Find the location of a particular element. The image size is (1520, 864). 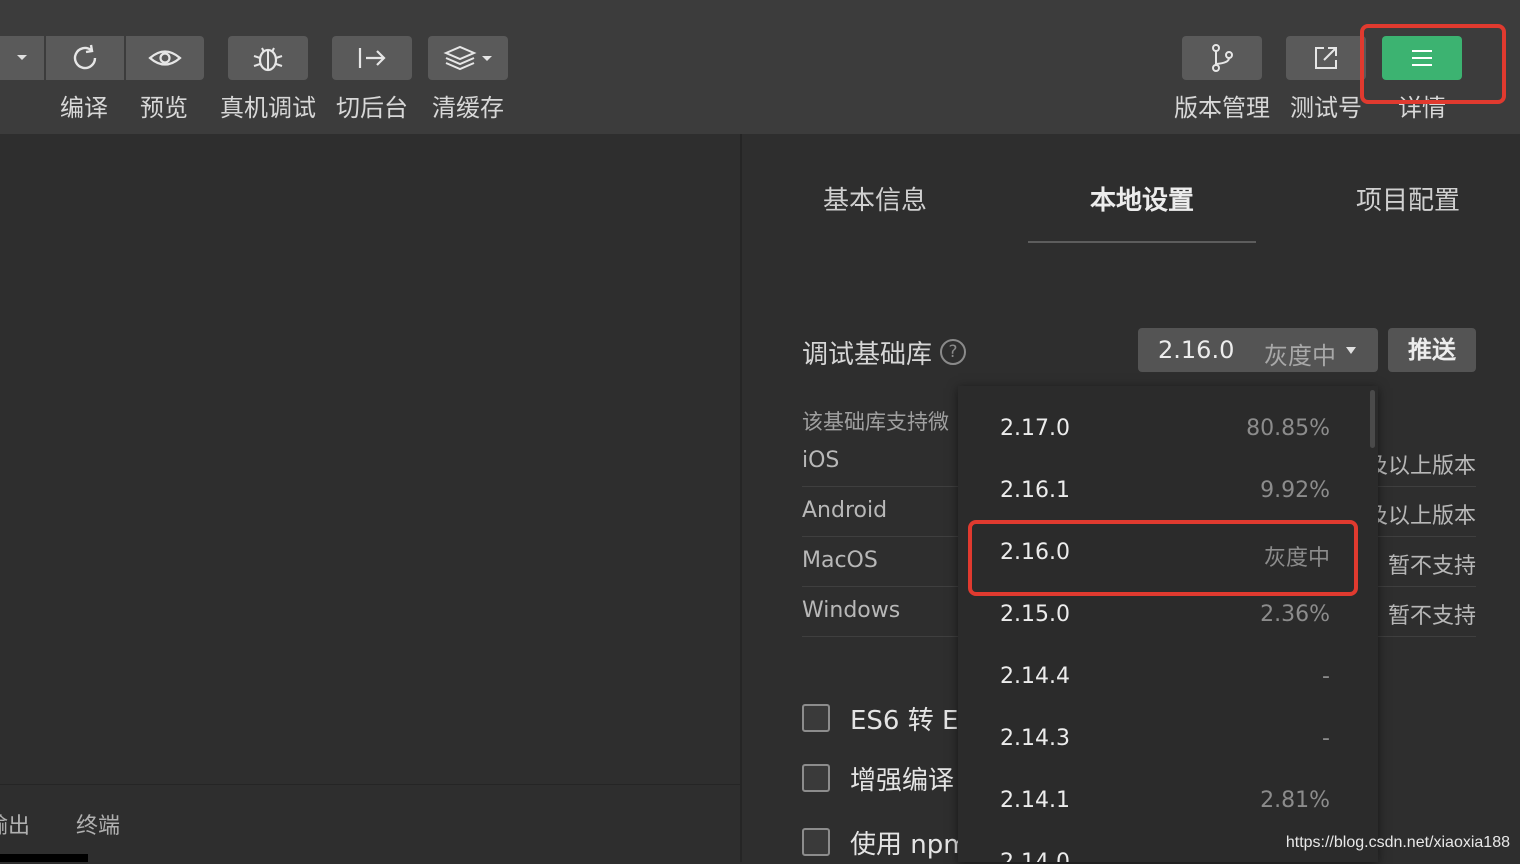

layers-icon is located at coordinates (467, 58).